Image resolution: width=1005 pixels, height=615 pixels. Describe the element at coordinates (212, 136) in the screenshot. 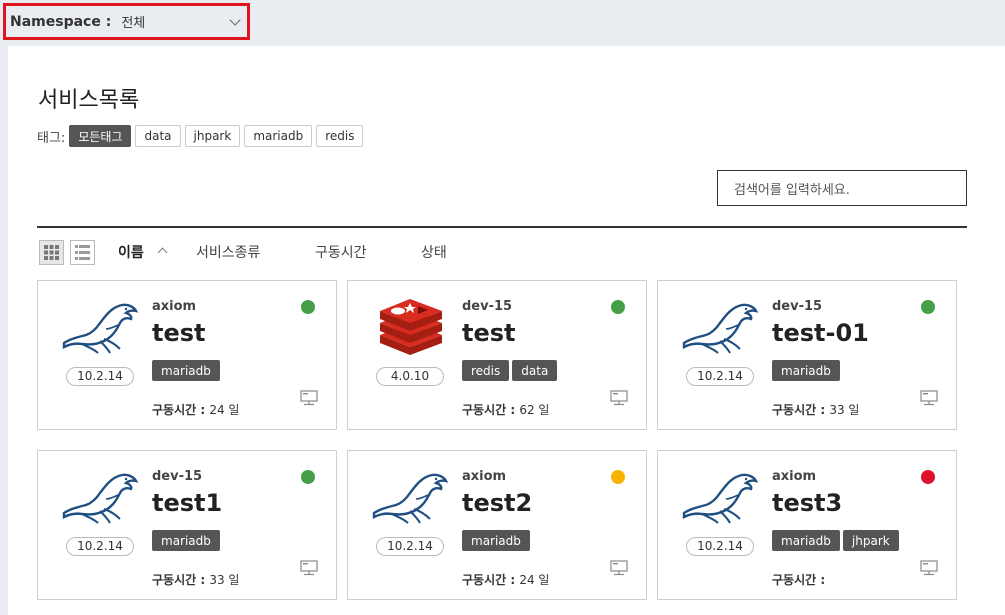

I see `tag-filter-jhpark: jhpark` at that location.